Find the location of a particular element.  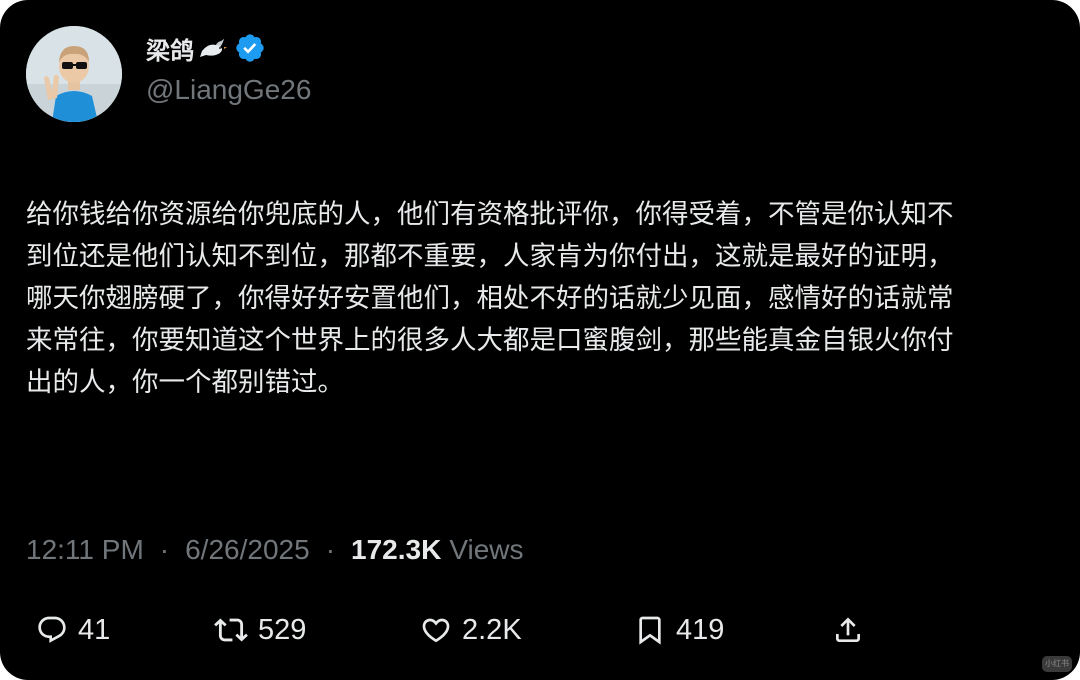

tweet-date: 6/26/2025 is located at coordinates (247, 550).